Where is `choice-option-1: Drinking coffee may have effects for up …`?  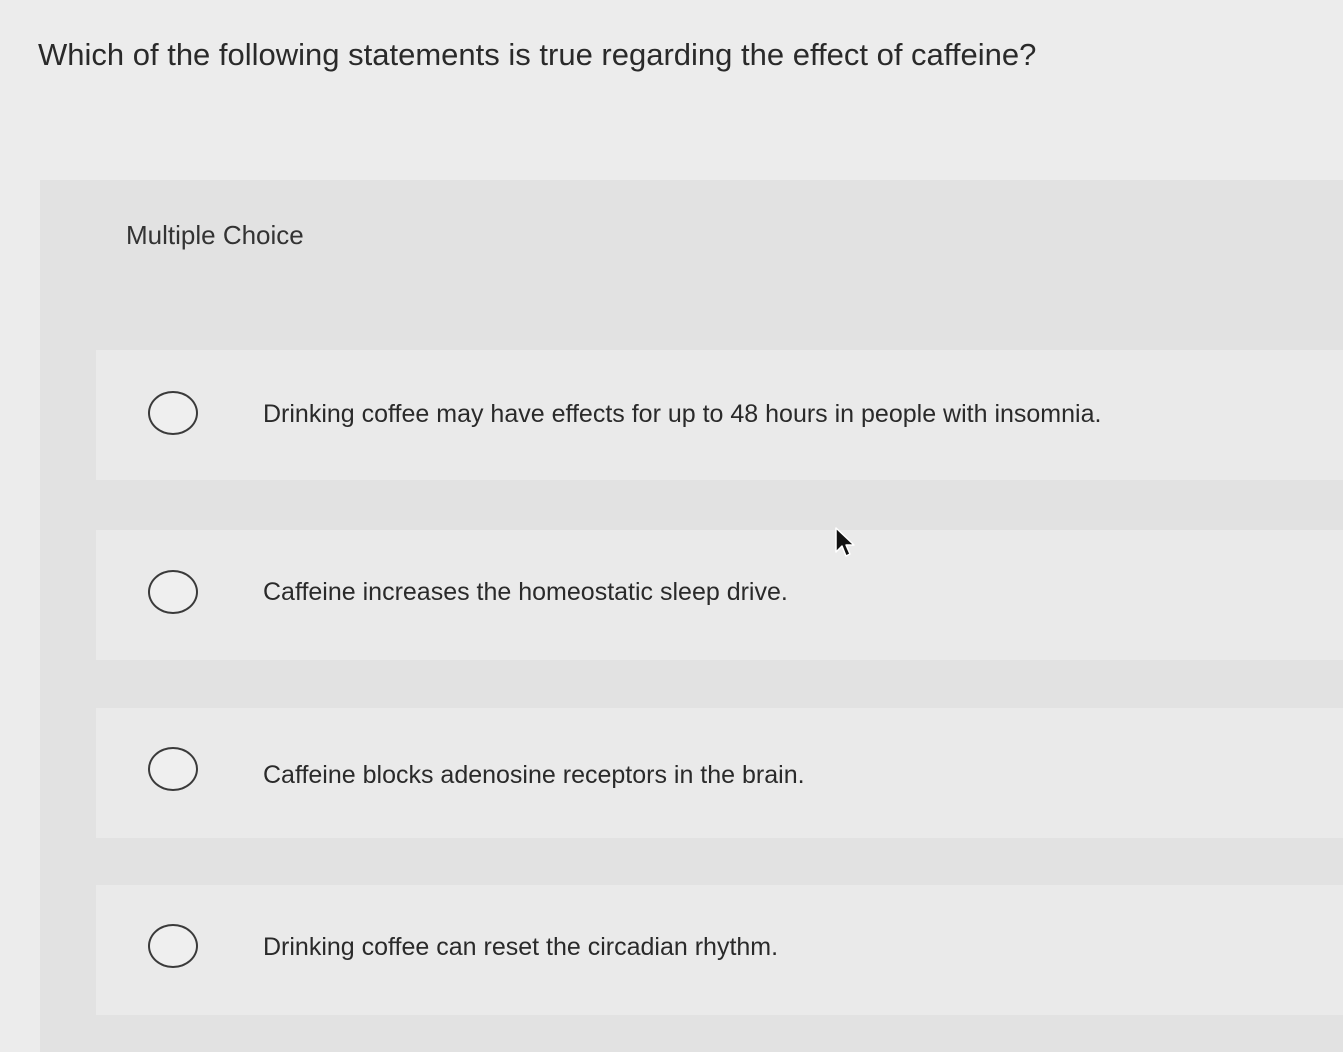
choice-option-1: Drinking coffee may have effects for up … is located at coordinates (719, 415).